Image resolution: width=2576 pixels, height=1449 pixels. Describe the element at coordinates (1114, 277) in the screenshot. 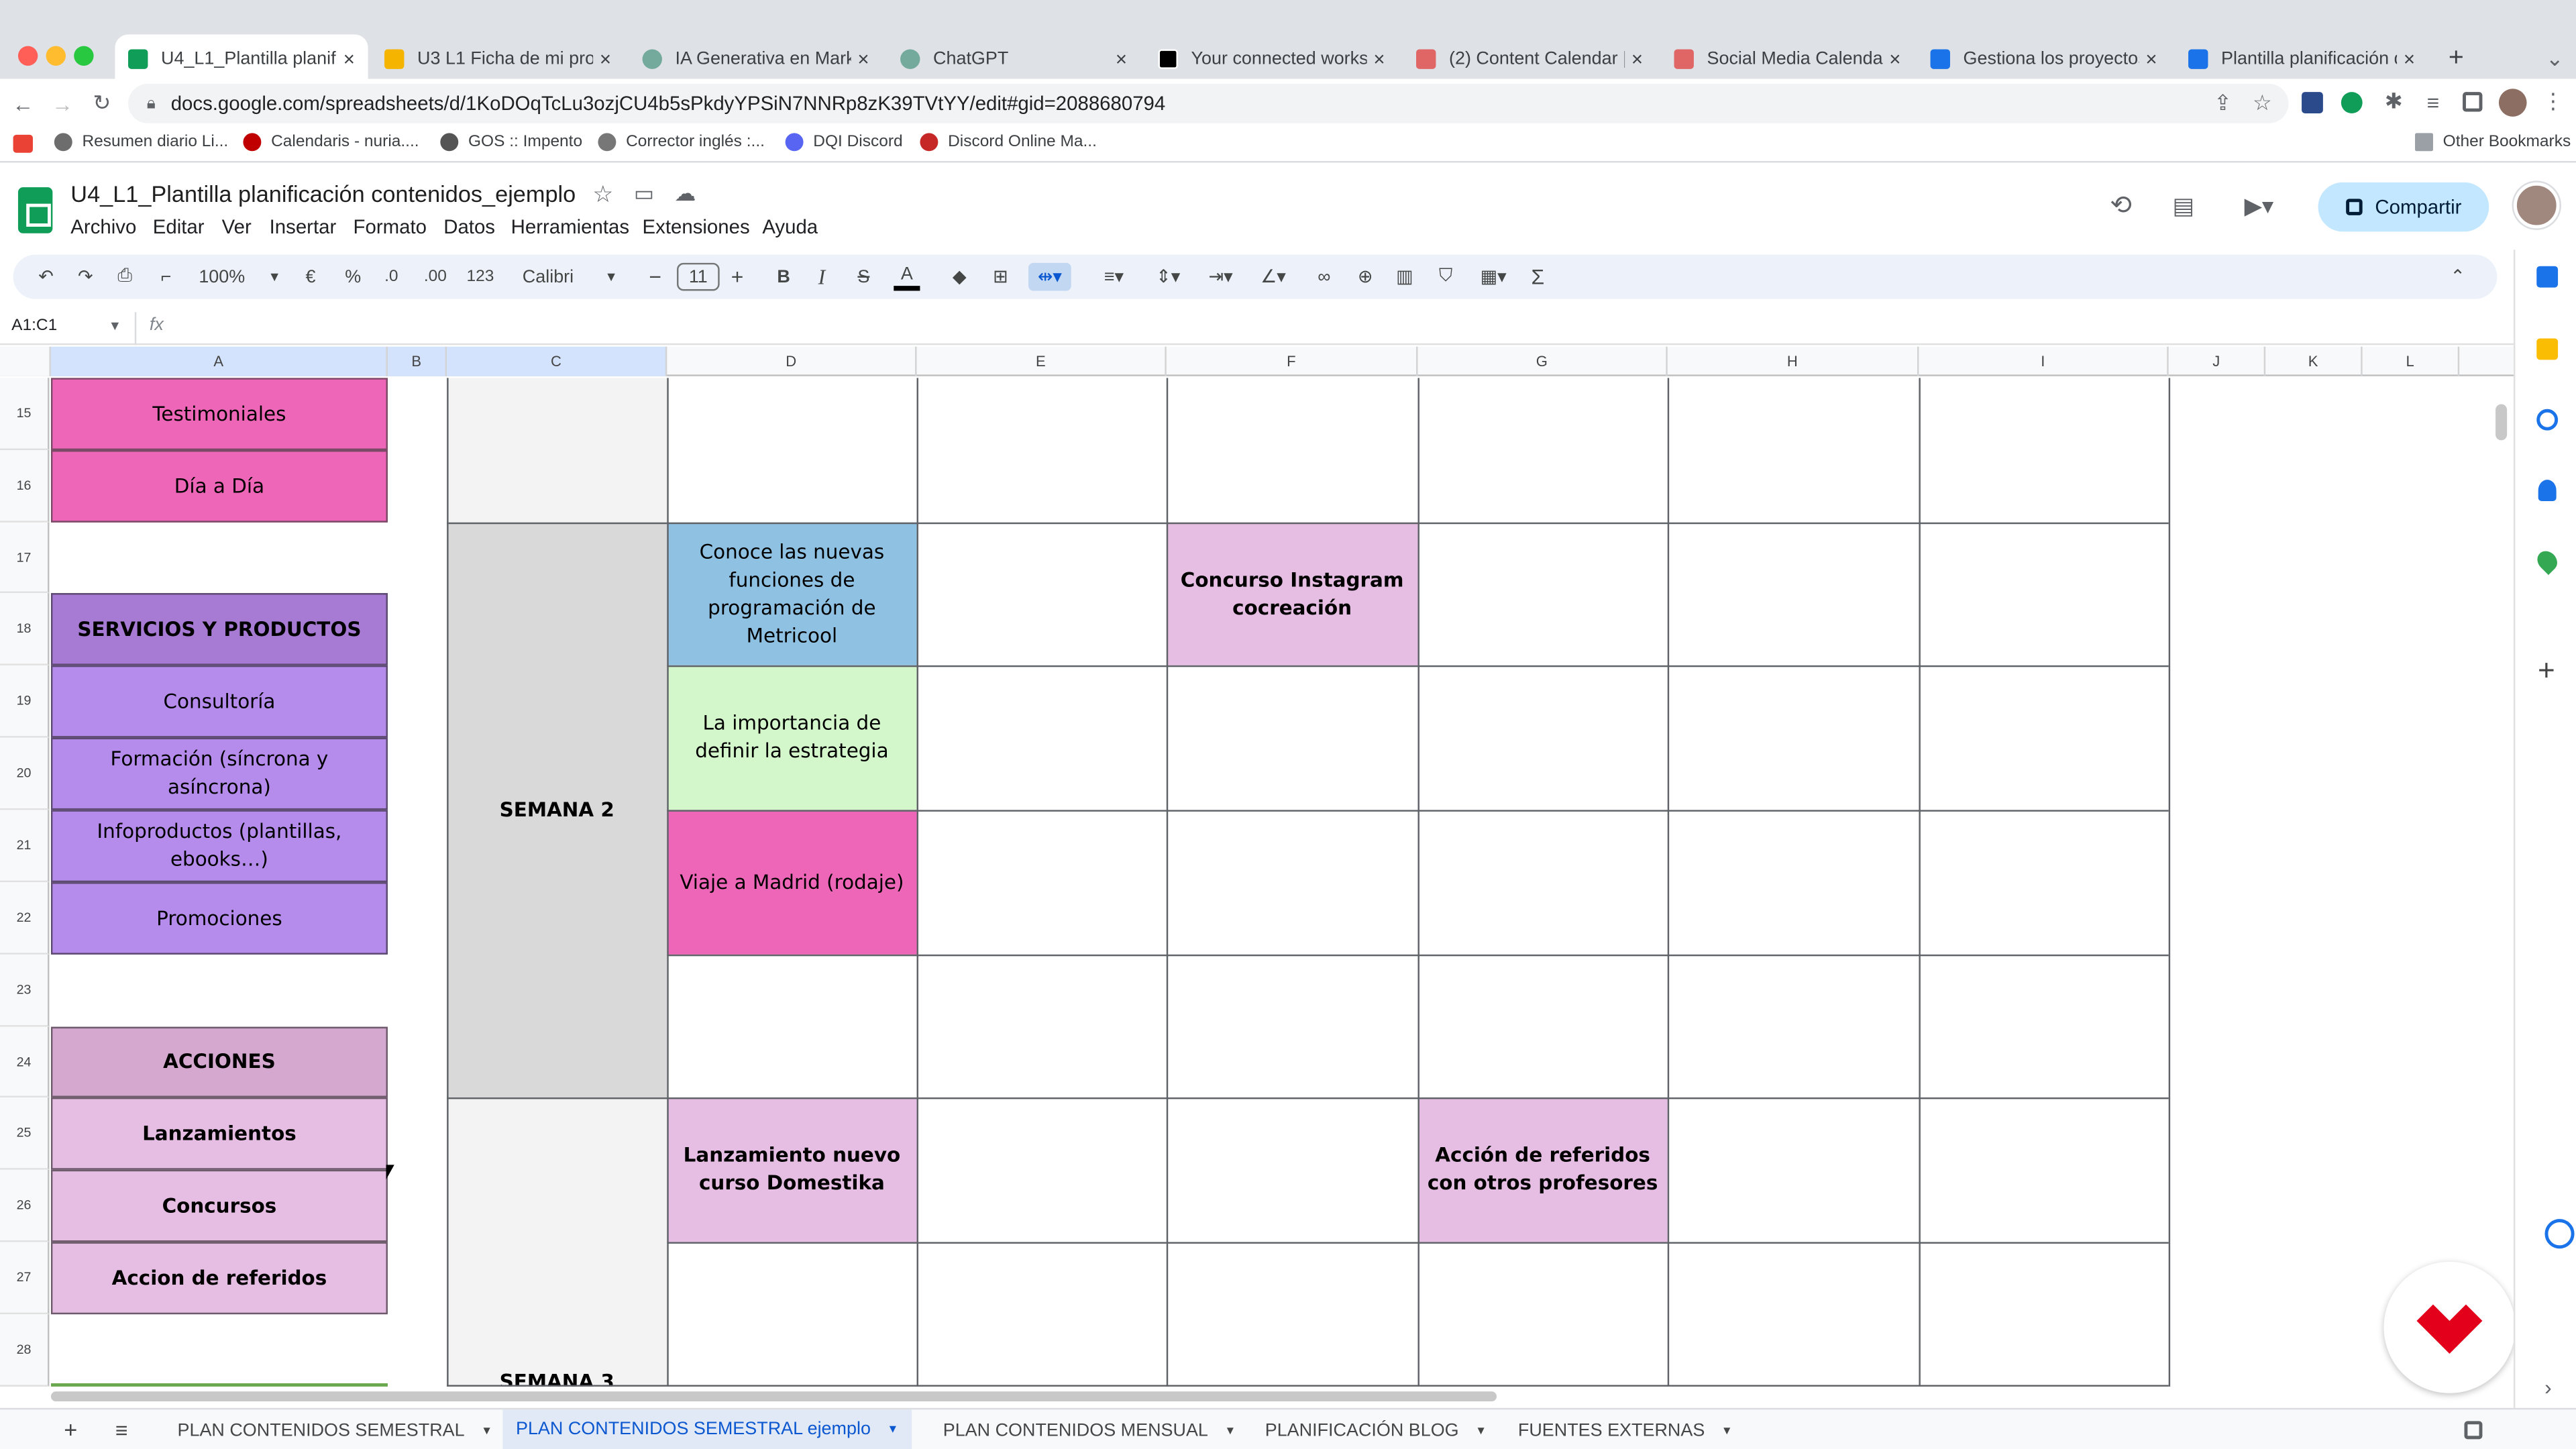

I see `horizontal-align-icon: ≡▾` at that location.